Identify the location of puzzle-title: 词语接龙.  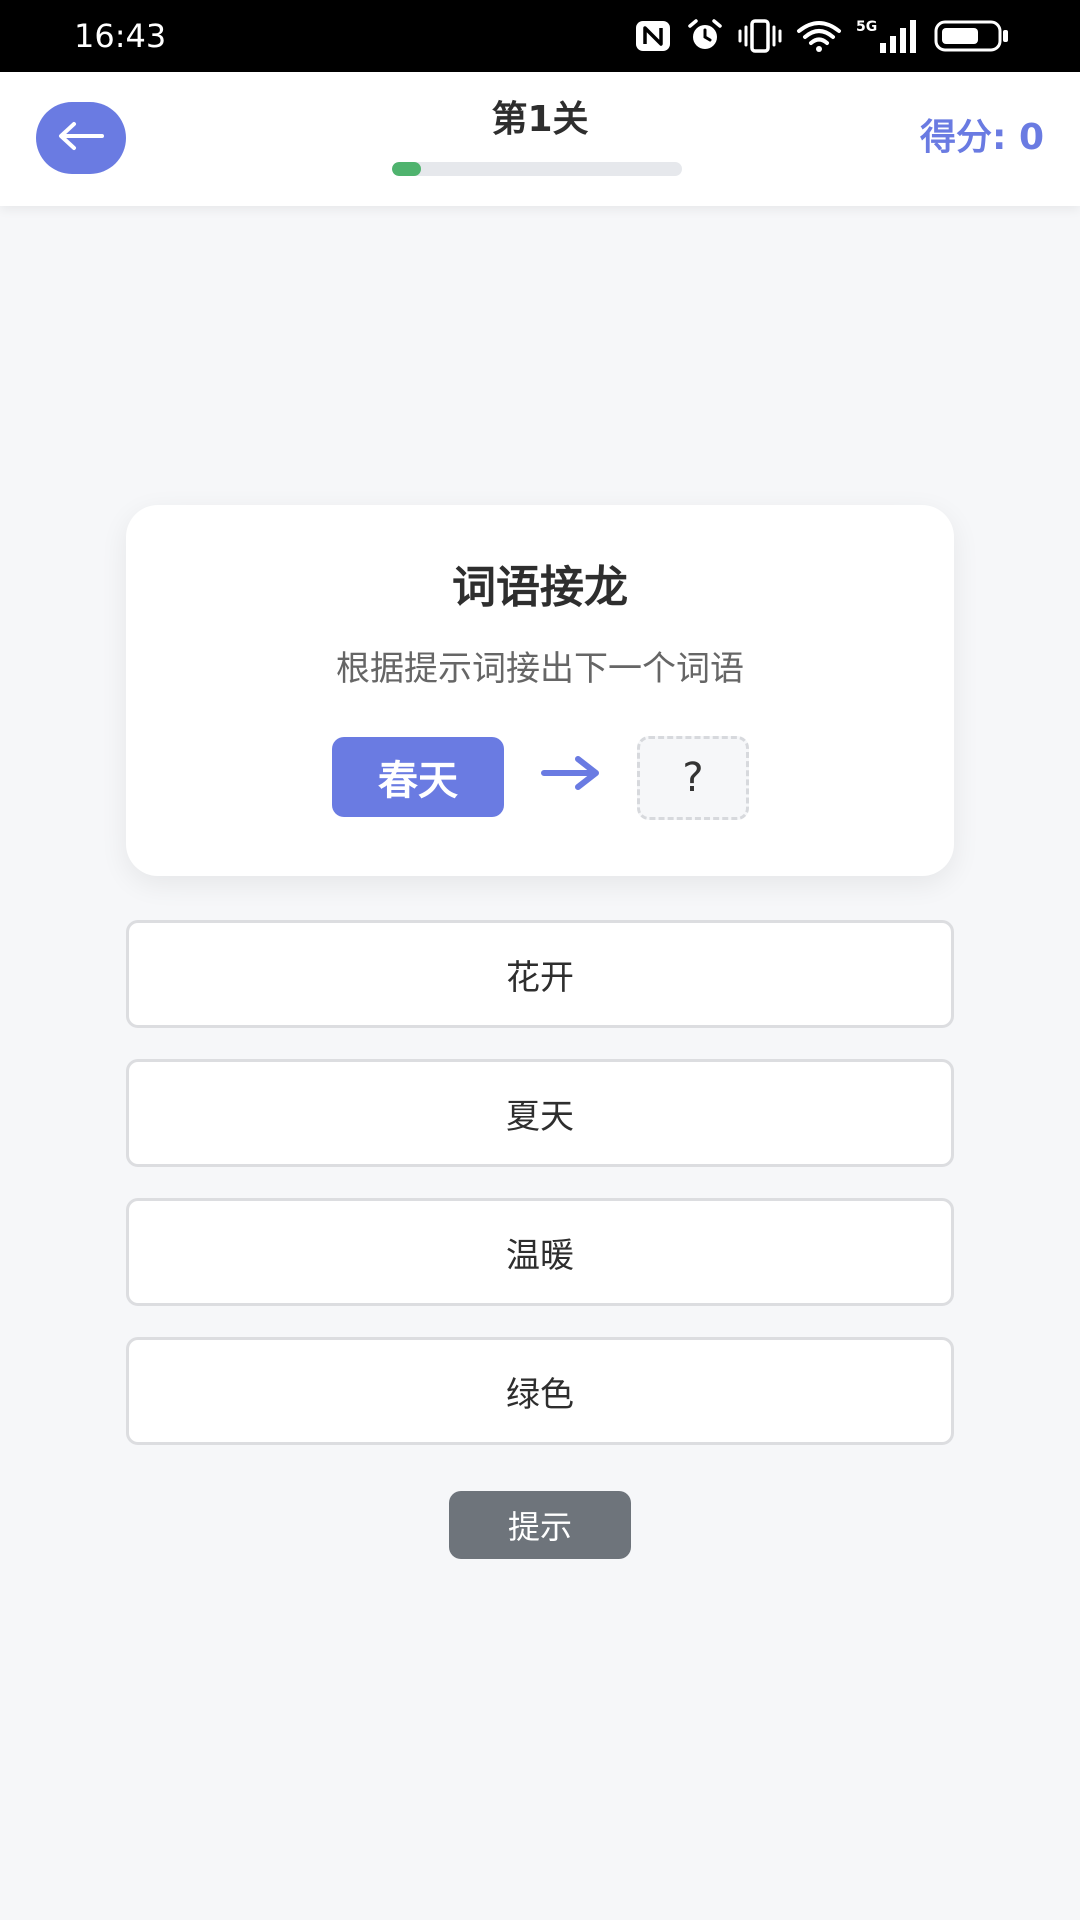
(540, 587).